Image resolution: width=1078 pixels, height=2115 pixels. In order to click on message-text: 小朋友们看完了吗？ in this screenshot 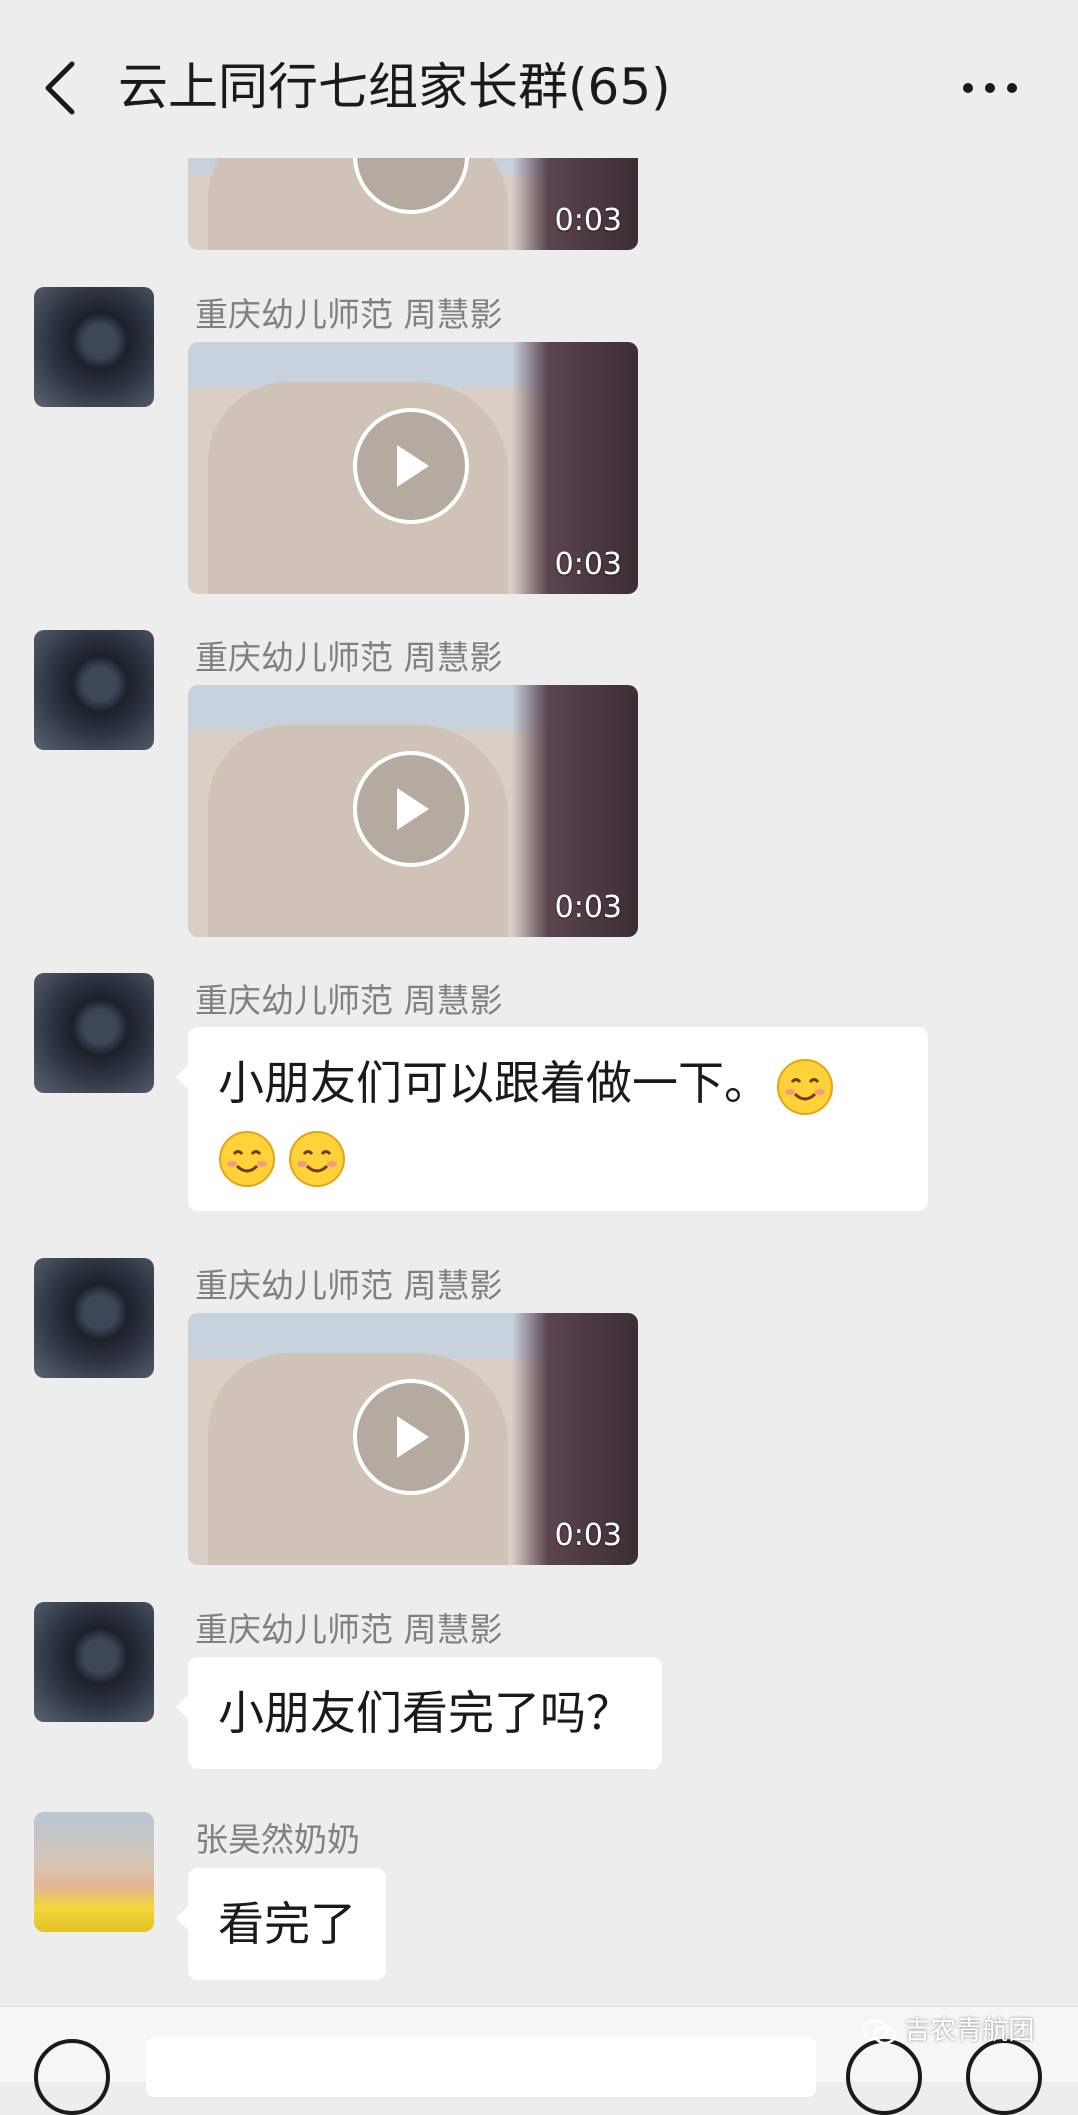, I will do `click(425, 1713)`.